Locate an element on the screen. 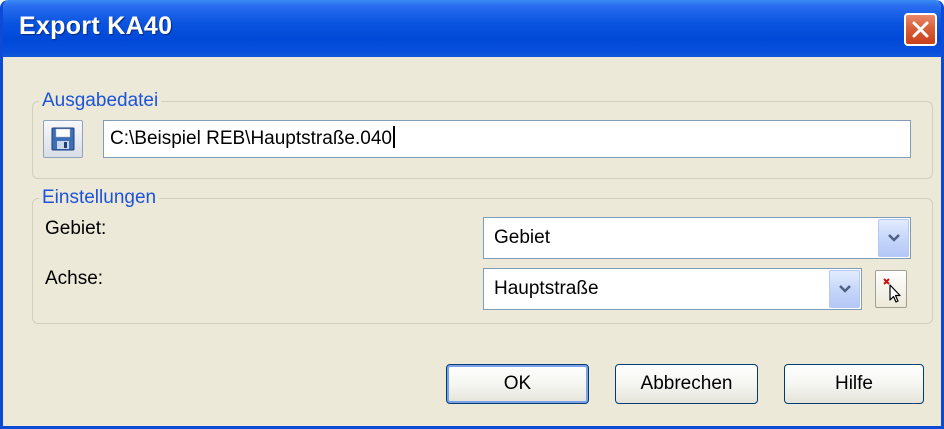 This screenshot has width=944, height=429. axis-combobox: Hauptstraße is located at coordinates (672, 289).